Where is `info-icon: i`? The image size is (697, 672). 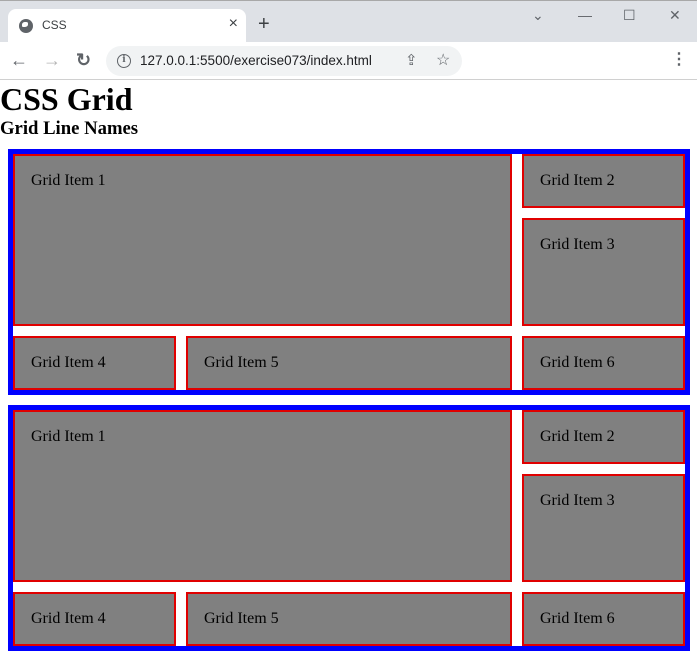 info-icon: i is located at coordinates (124, 61).